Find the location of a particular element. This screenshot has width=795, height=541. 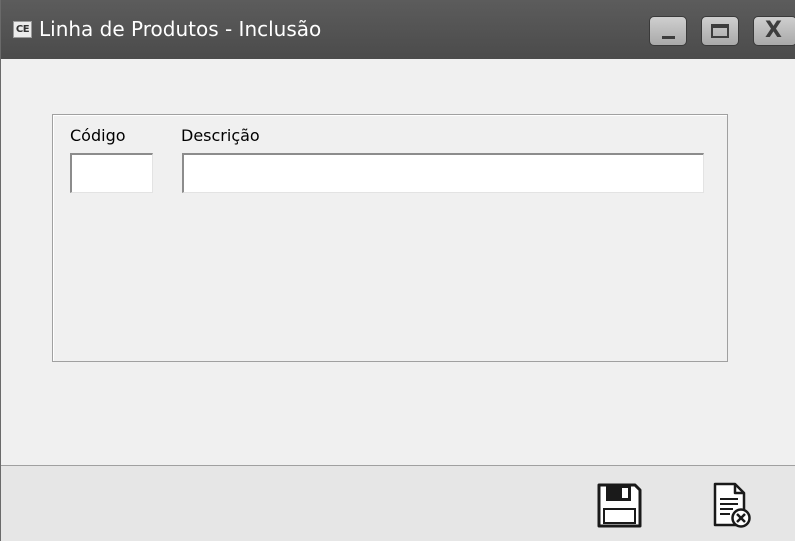

maximize-button is located at coordinates (720, 31).